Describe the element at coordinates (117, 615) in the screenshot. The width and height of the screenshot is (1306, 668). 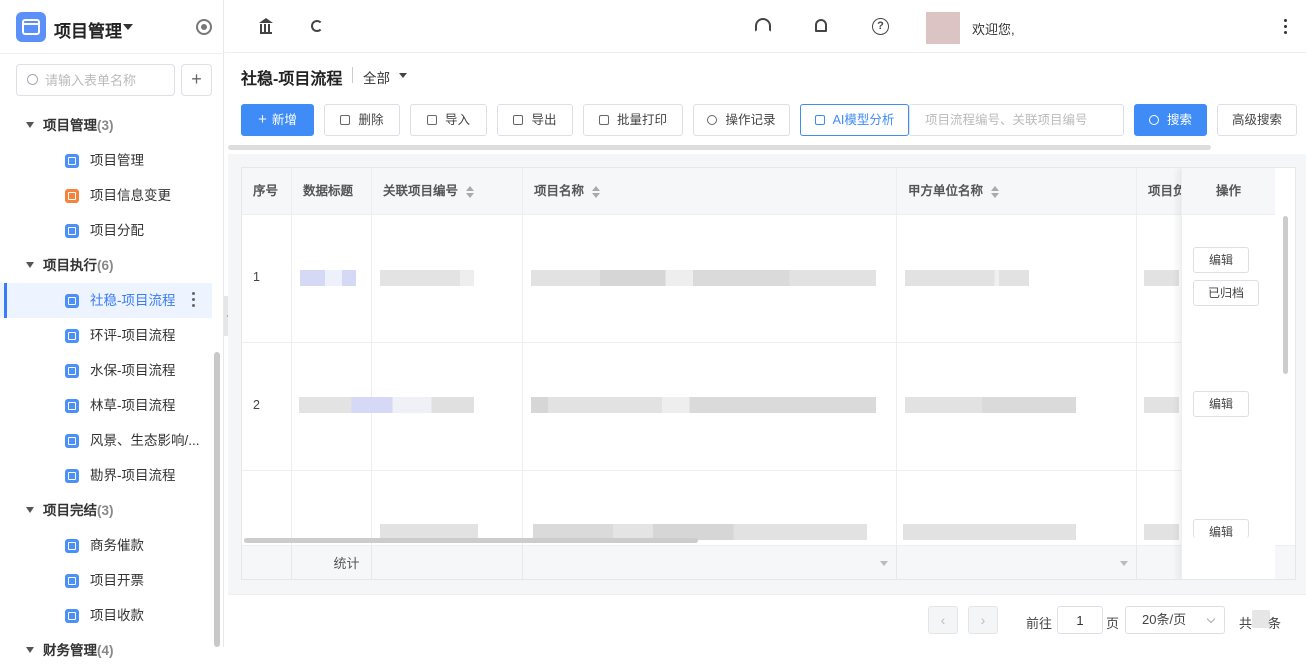
I see `nav-item-label: 项目收款` at that location.